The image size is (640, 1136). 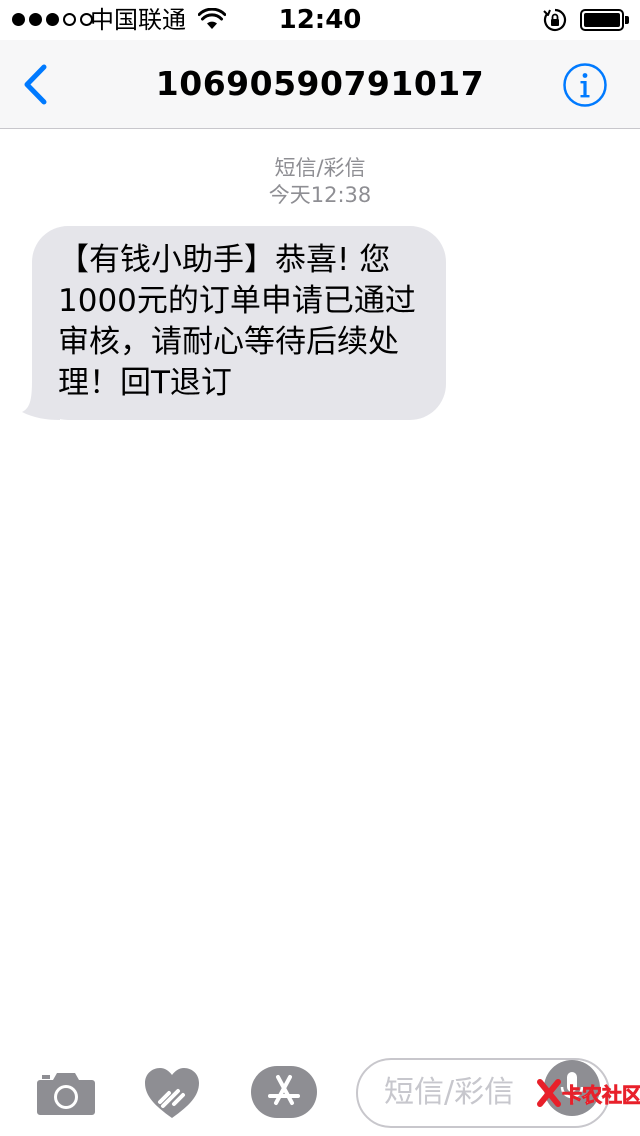 I want to click on rotation-lock-icon, so click(x=555, y=20).